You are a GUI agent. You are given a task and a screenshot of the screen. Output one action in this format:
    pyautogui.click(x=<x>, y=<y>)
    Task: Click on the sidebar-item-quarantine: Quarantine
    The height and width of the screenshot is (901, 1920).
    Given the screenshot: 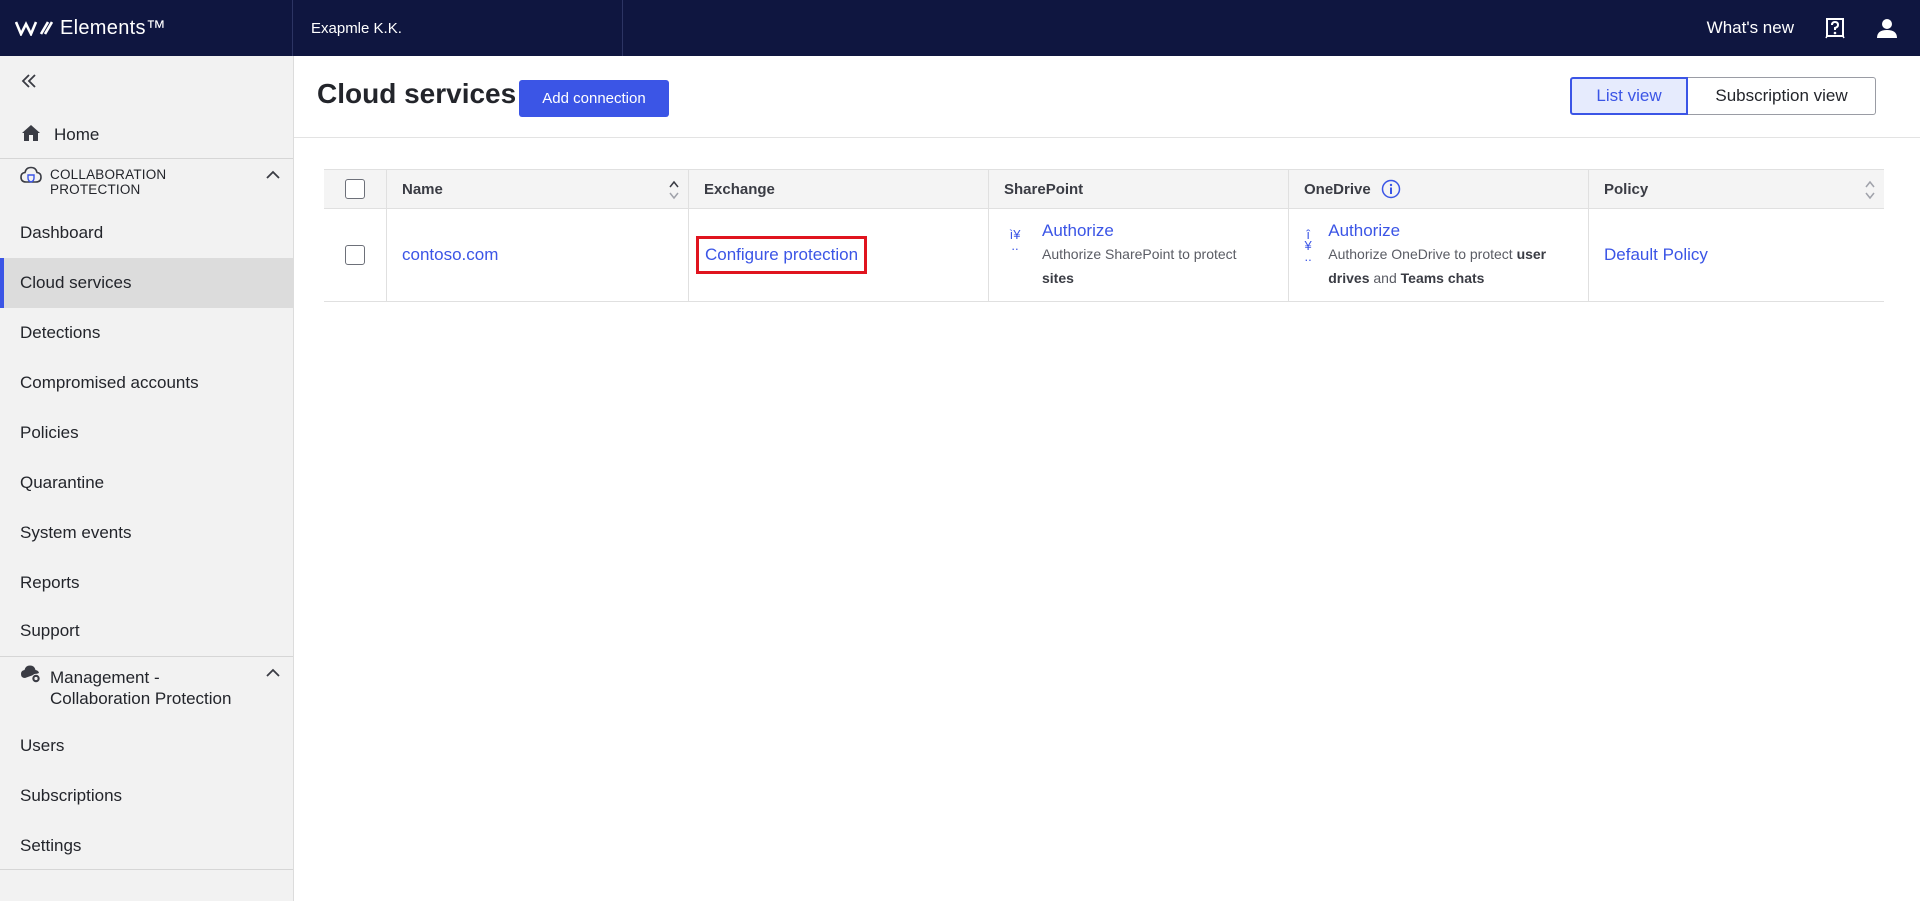 What is the action you would take?
    pyautogui.click(x=146, y=483)
    